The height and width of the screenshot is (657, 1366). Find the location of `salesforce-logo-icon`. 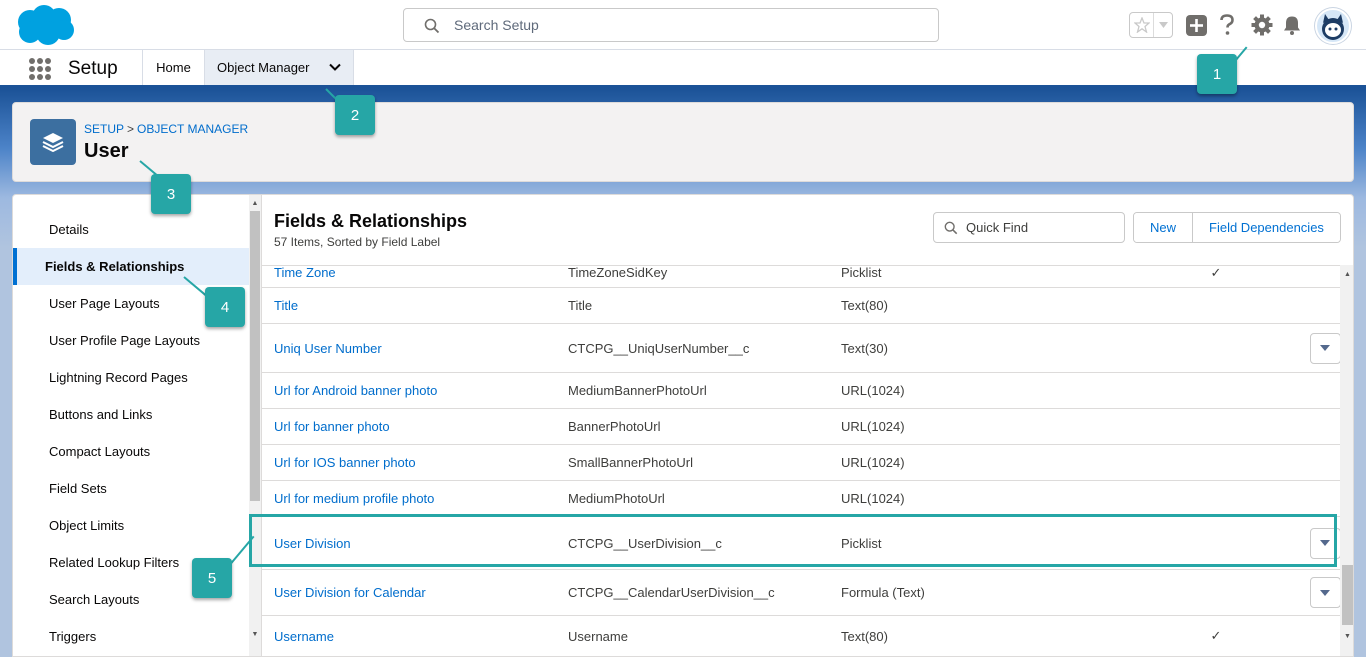

salesforce-logo-icon is located at coordinates (45, 25).